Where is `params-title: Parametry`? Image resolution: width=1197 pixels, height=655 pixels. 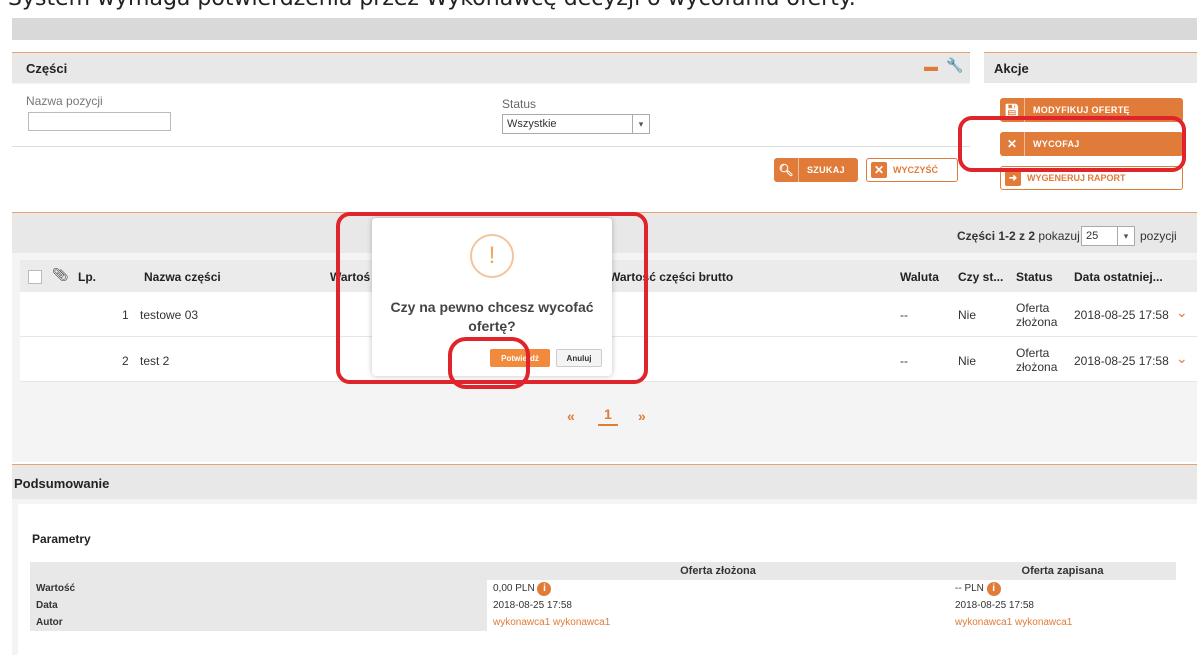
params-title: Parametry is located at coordinates (61, 539).